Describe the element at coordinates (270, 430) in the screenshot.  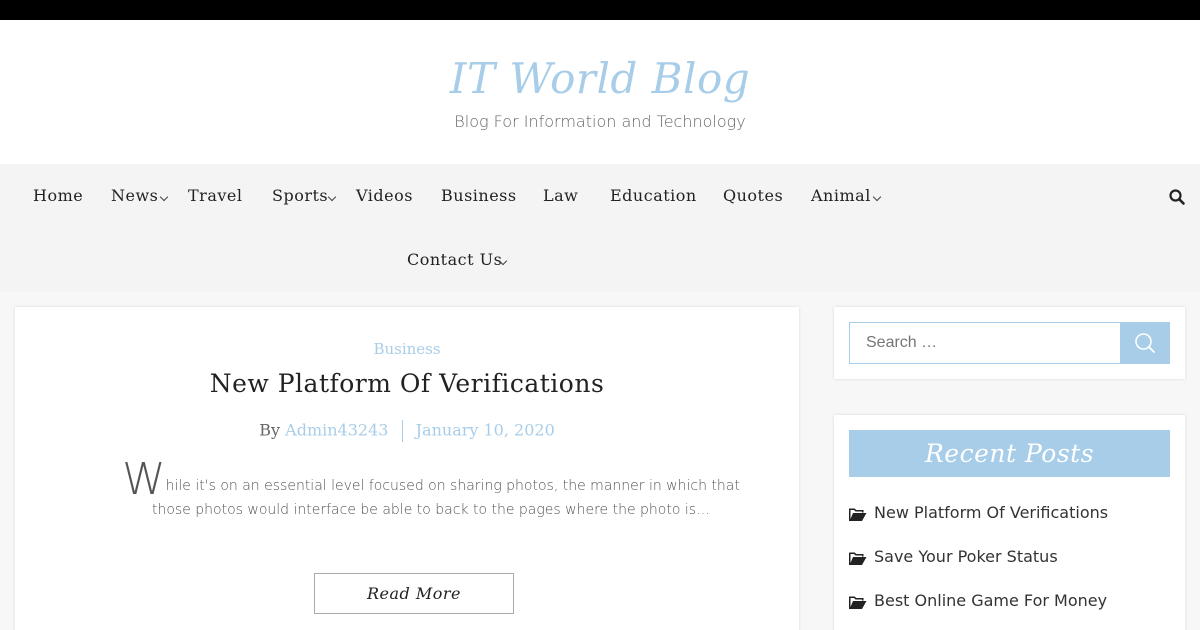
I see `post-by-label: By` at that location.